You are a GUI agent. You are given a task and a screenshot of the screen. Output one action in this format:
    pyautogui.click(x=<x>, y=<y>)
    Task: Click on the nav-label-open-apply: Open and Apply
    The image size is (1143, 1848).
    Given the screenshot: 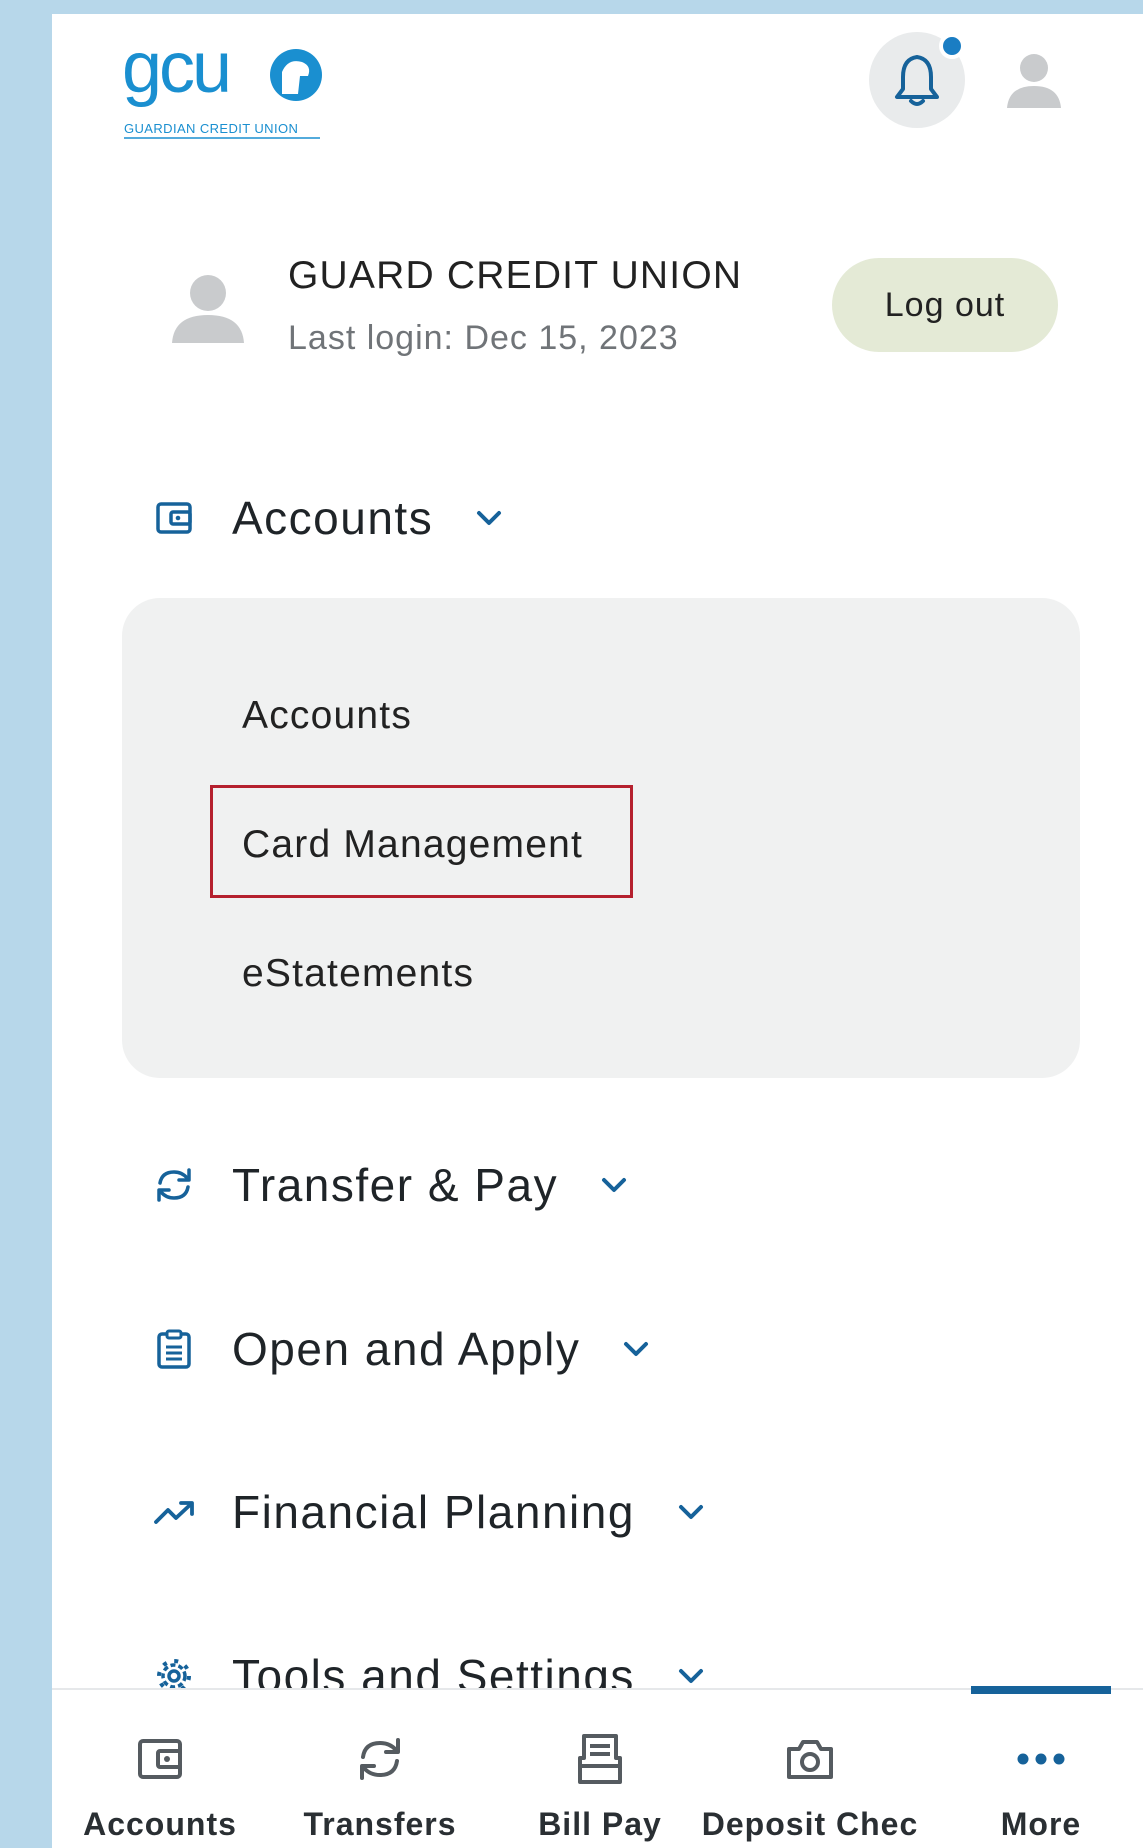 What is the action you would take?
    pyautogui.click(x=406, y=1349)
    